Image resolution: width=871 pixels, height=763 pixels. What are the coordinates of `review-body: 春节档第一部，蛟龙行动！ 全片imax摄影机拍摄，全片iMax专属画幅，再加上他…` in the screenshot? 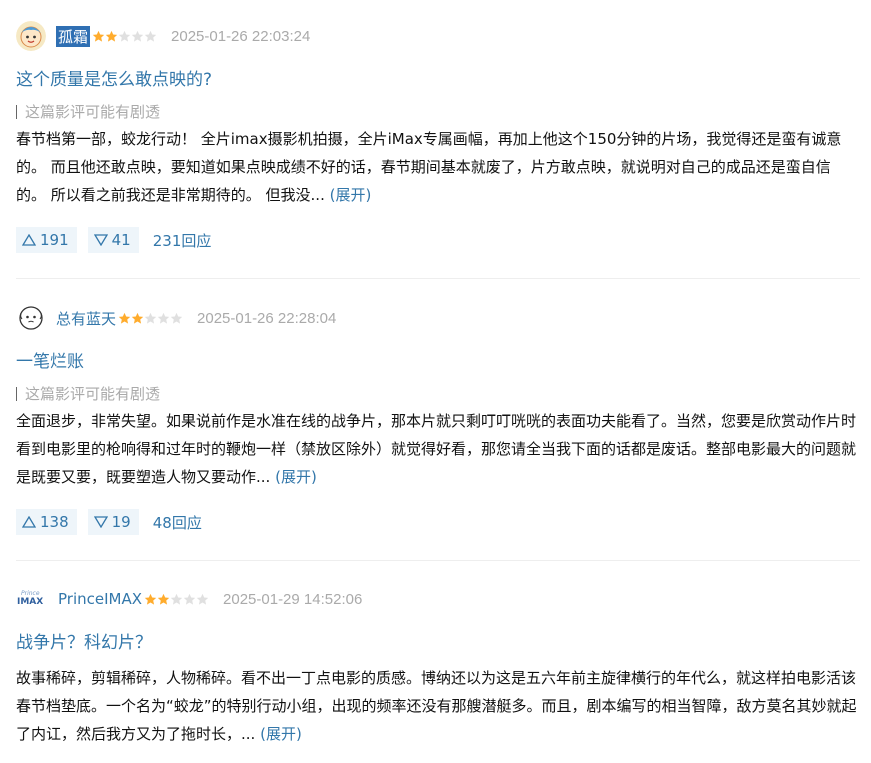 It's located at (437, 167).